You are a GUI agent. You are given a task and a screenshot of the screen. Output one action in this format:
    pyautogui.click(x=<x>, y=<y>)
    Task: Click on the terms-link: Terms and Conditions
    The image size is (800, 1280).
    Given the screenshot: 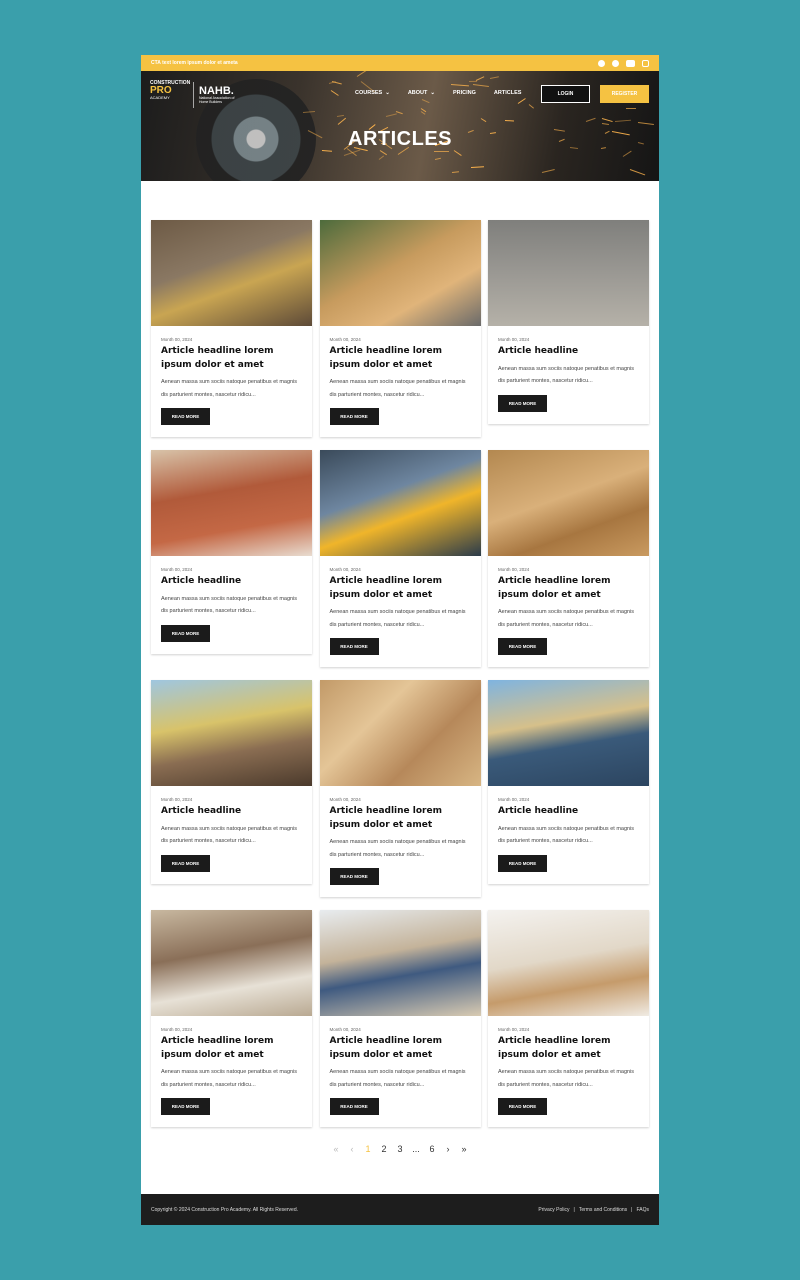 What is the action you would take?
    pyautogui.click(x=603, y=1210)
    